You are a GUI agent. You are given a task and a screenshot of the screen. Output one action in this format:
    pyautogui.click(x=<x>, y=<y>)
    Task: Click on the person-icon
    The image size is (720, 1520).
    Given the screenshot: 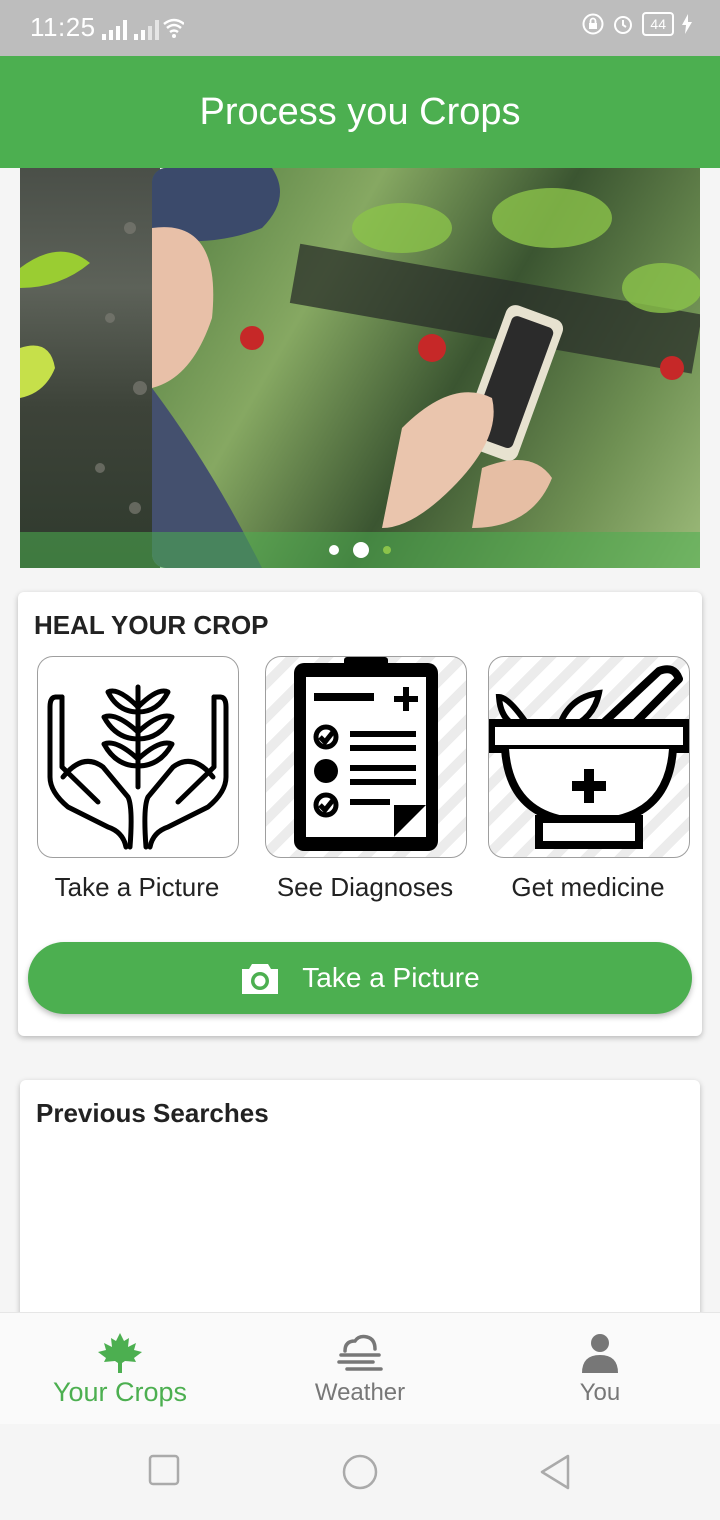 What is the action you would take?
    pyautogui.click(x=600, y=1353)
    